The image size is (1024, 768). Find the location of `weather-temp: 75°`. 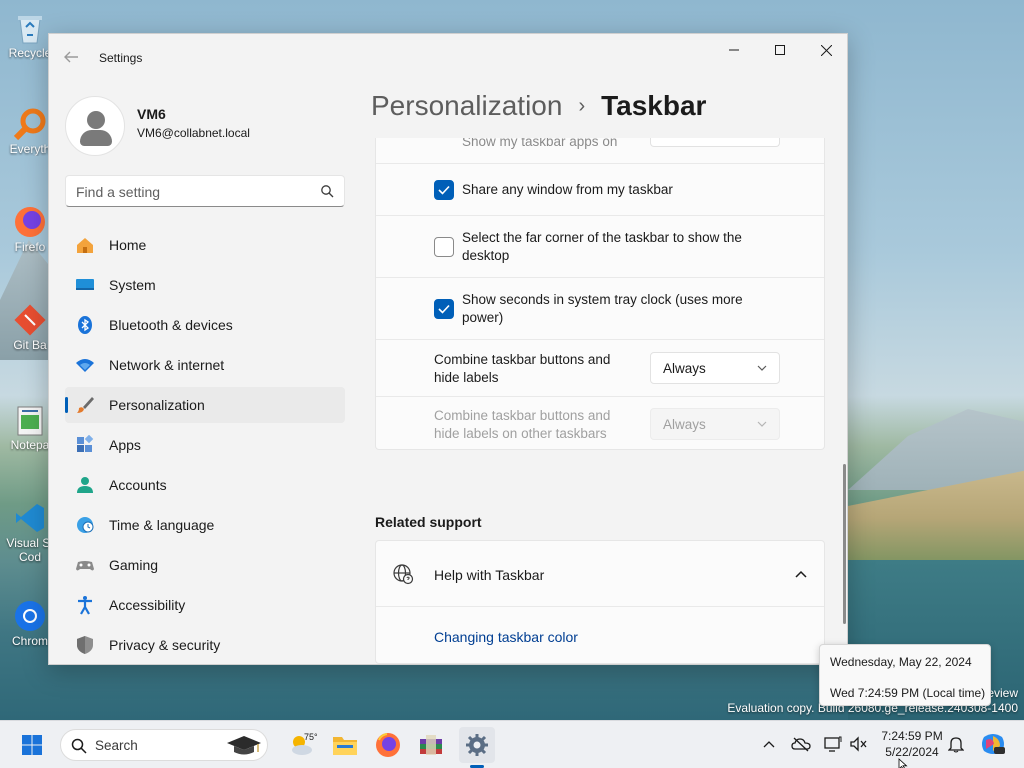

weather-temp: 75° is located at coordinates (310, 737).